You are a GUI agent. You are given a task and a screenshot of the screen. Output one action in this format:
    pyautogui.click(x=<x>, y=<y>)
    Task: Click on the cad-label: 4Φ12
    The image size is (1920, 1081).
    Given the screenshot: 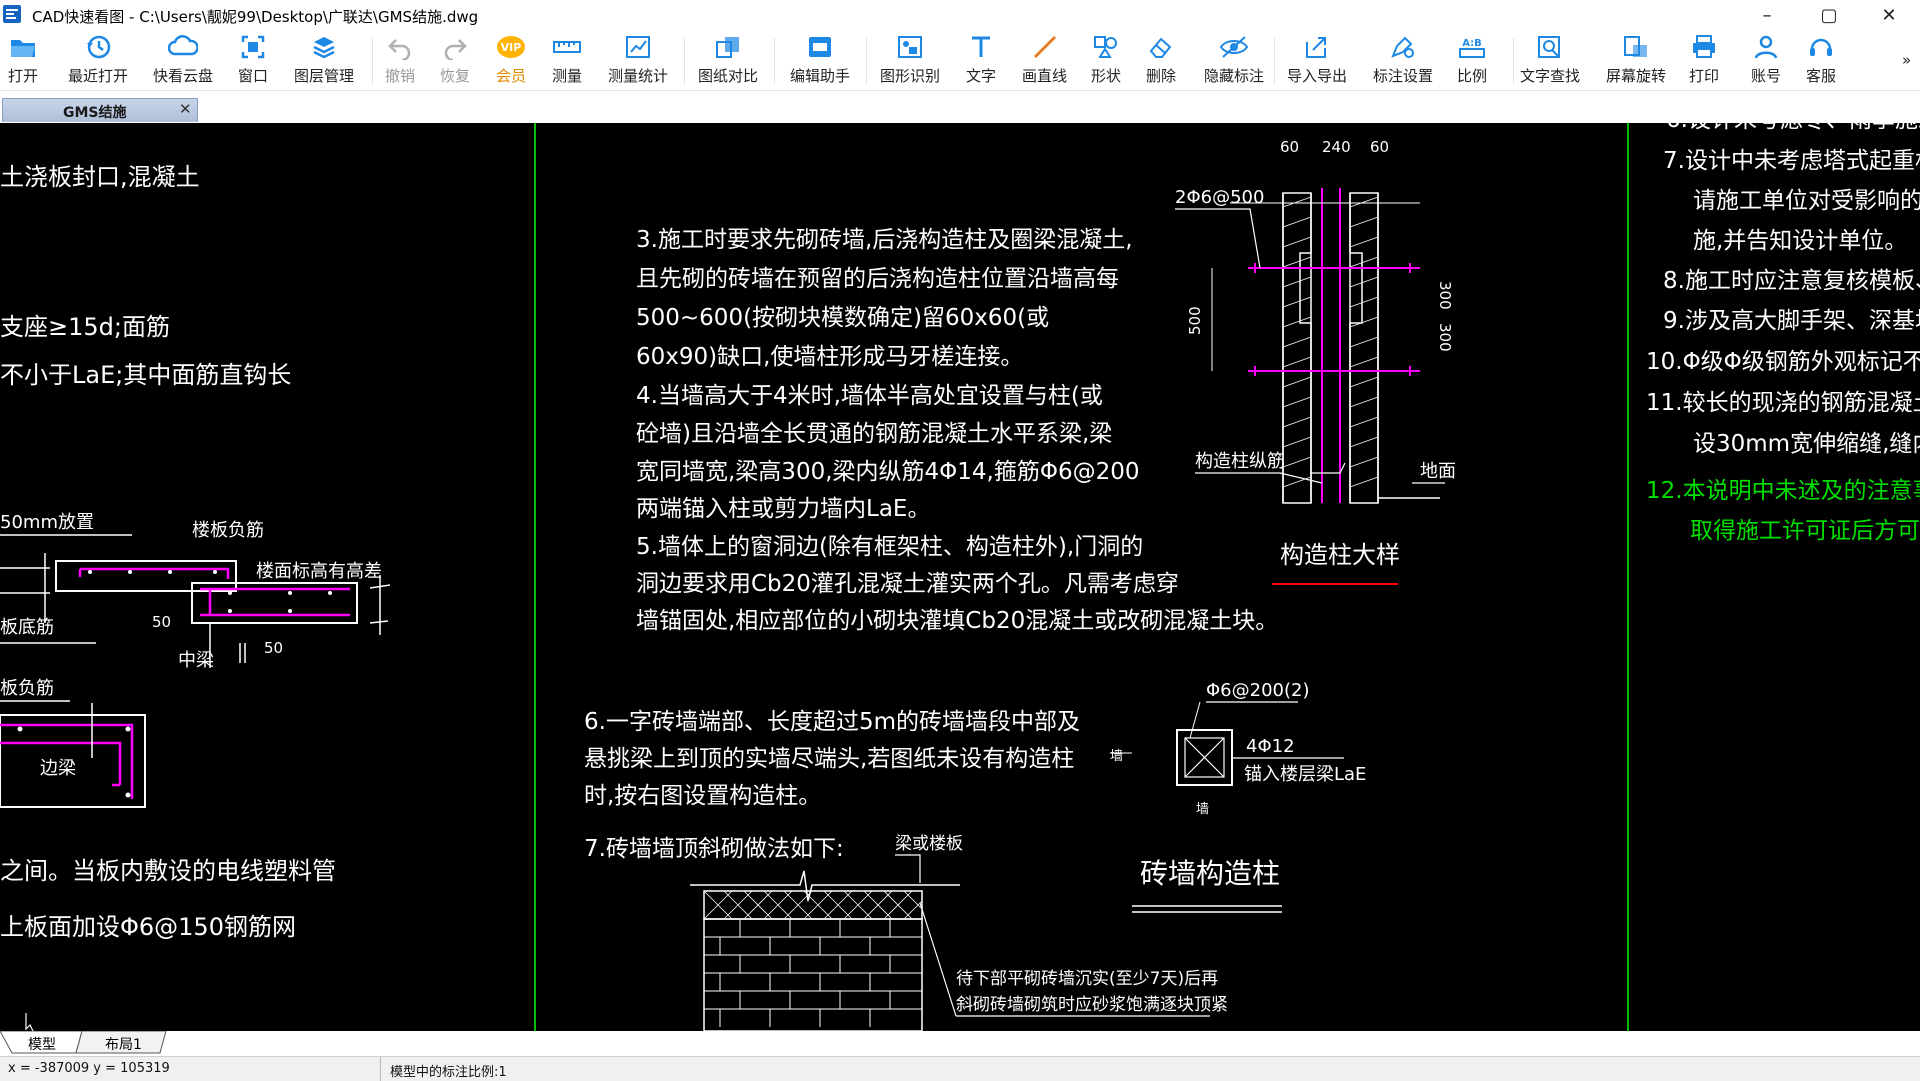 What is the action you would take?
    pyautogui.click(x=1270, y=746)
    